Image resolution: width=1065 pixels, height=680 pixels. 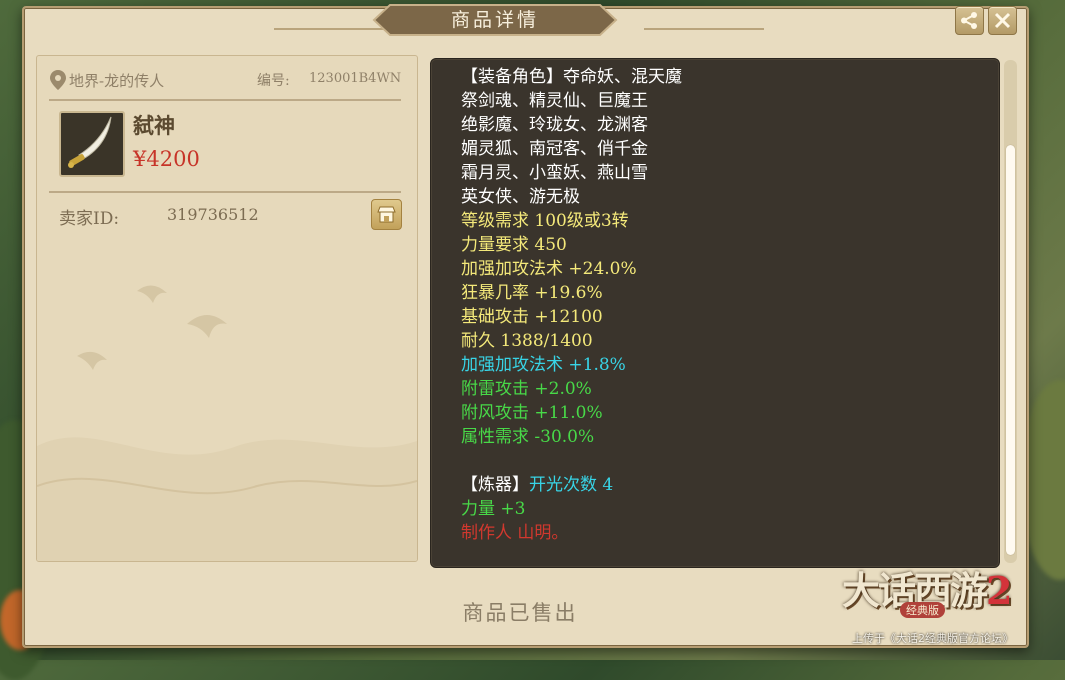 What do you see at coordinates (527, 341) in the screenshot?
I see `attribute-text: 耐久 1388/1400` at bounding box center [527, 341].